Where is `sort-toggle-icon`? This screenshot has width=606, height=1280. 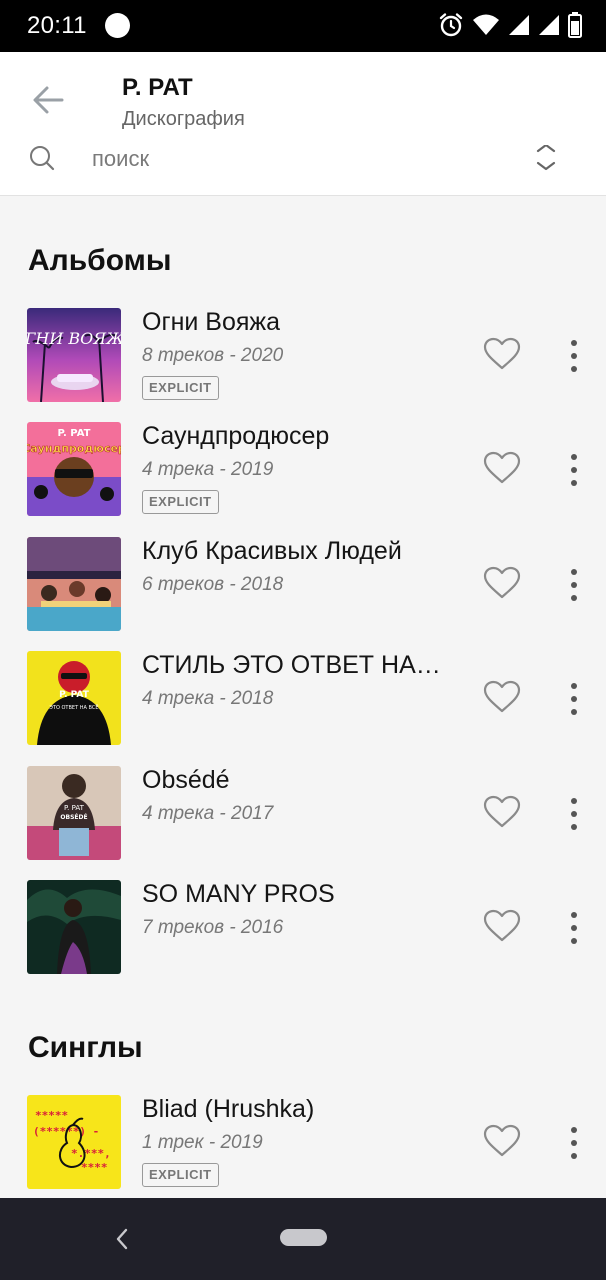
sort-toggle-icon is located at coordinates (546, 159).